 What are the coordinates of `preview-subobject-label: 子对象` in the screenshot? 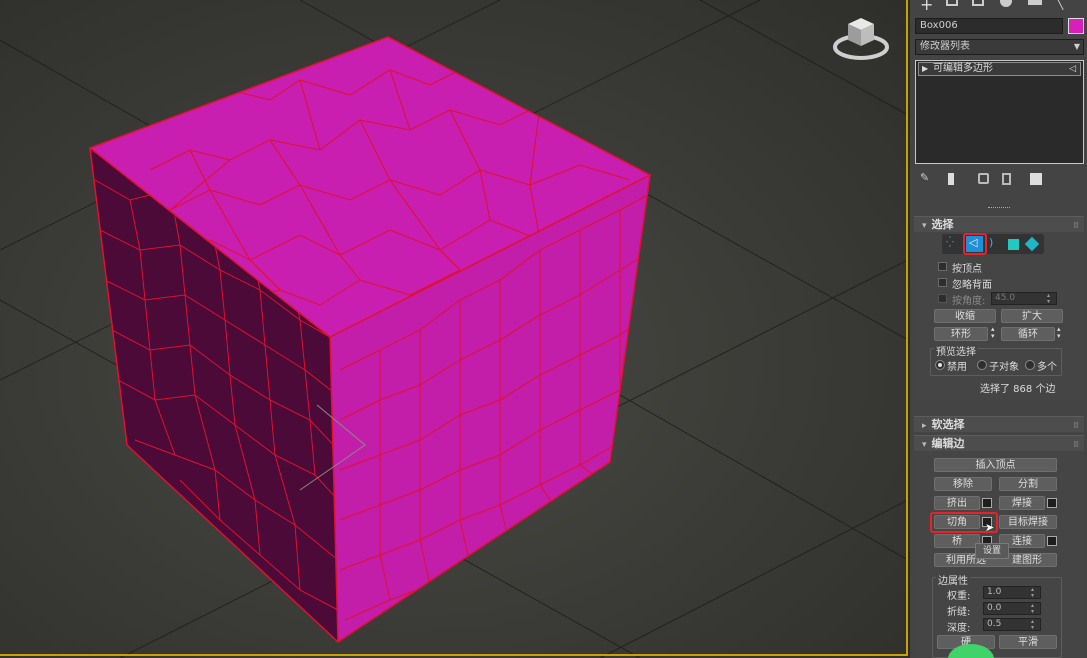 It's located at (1004, 367).